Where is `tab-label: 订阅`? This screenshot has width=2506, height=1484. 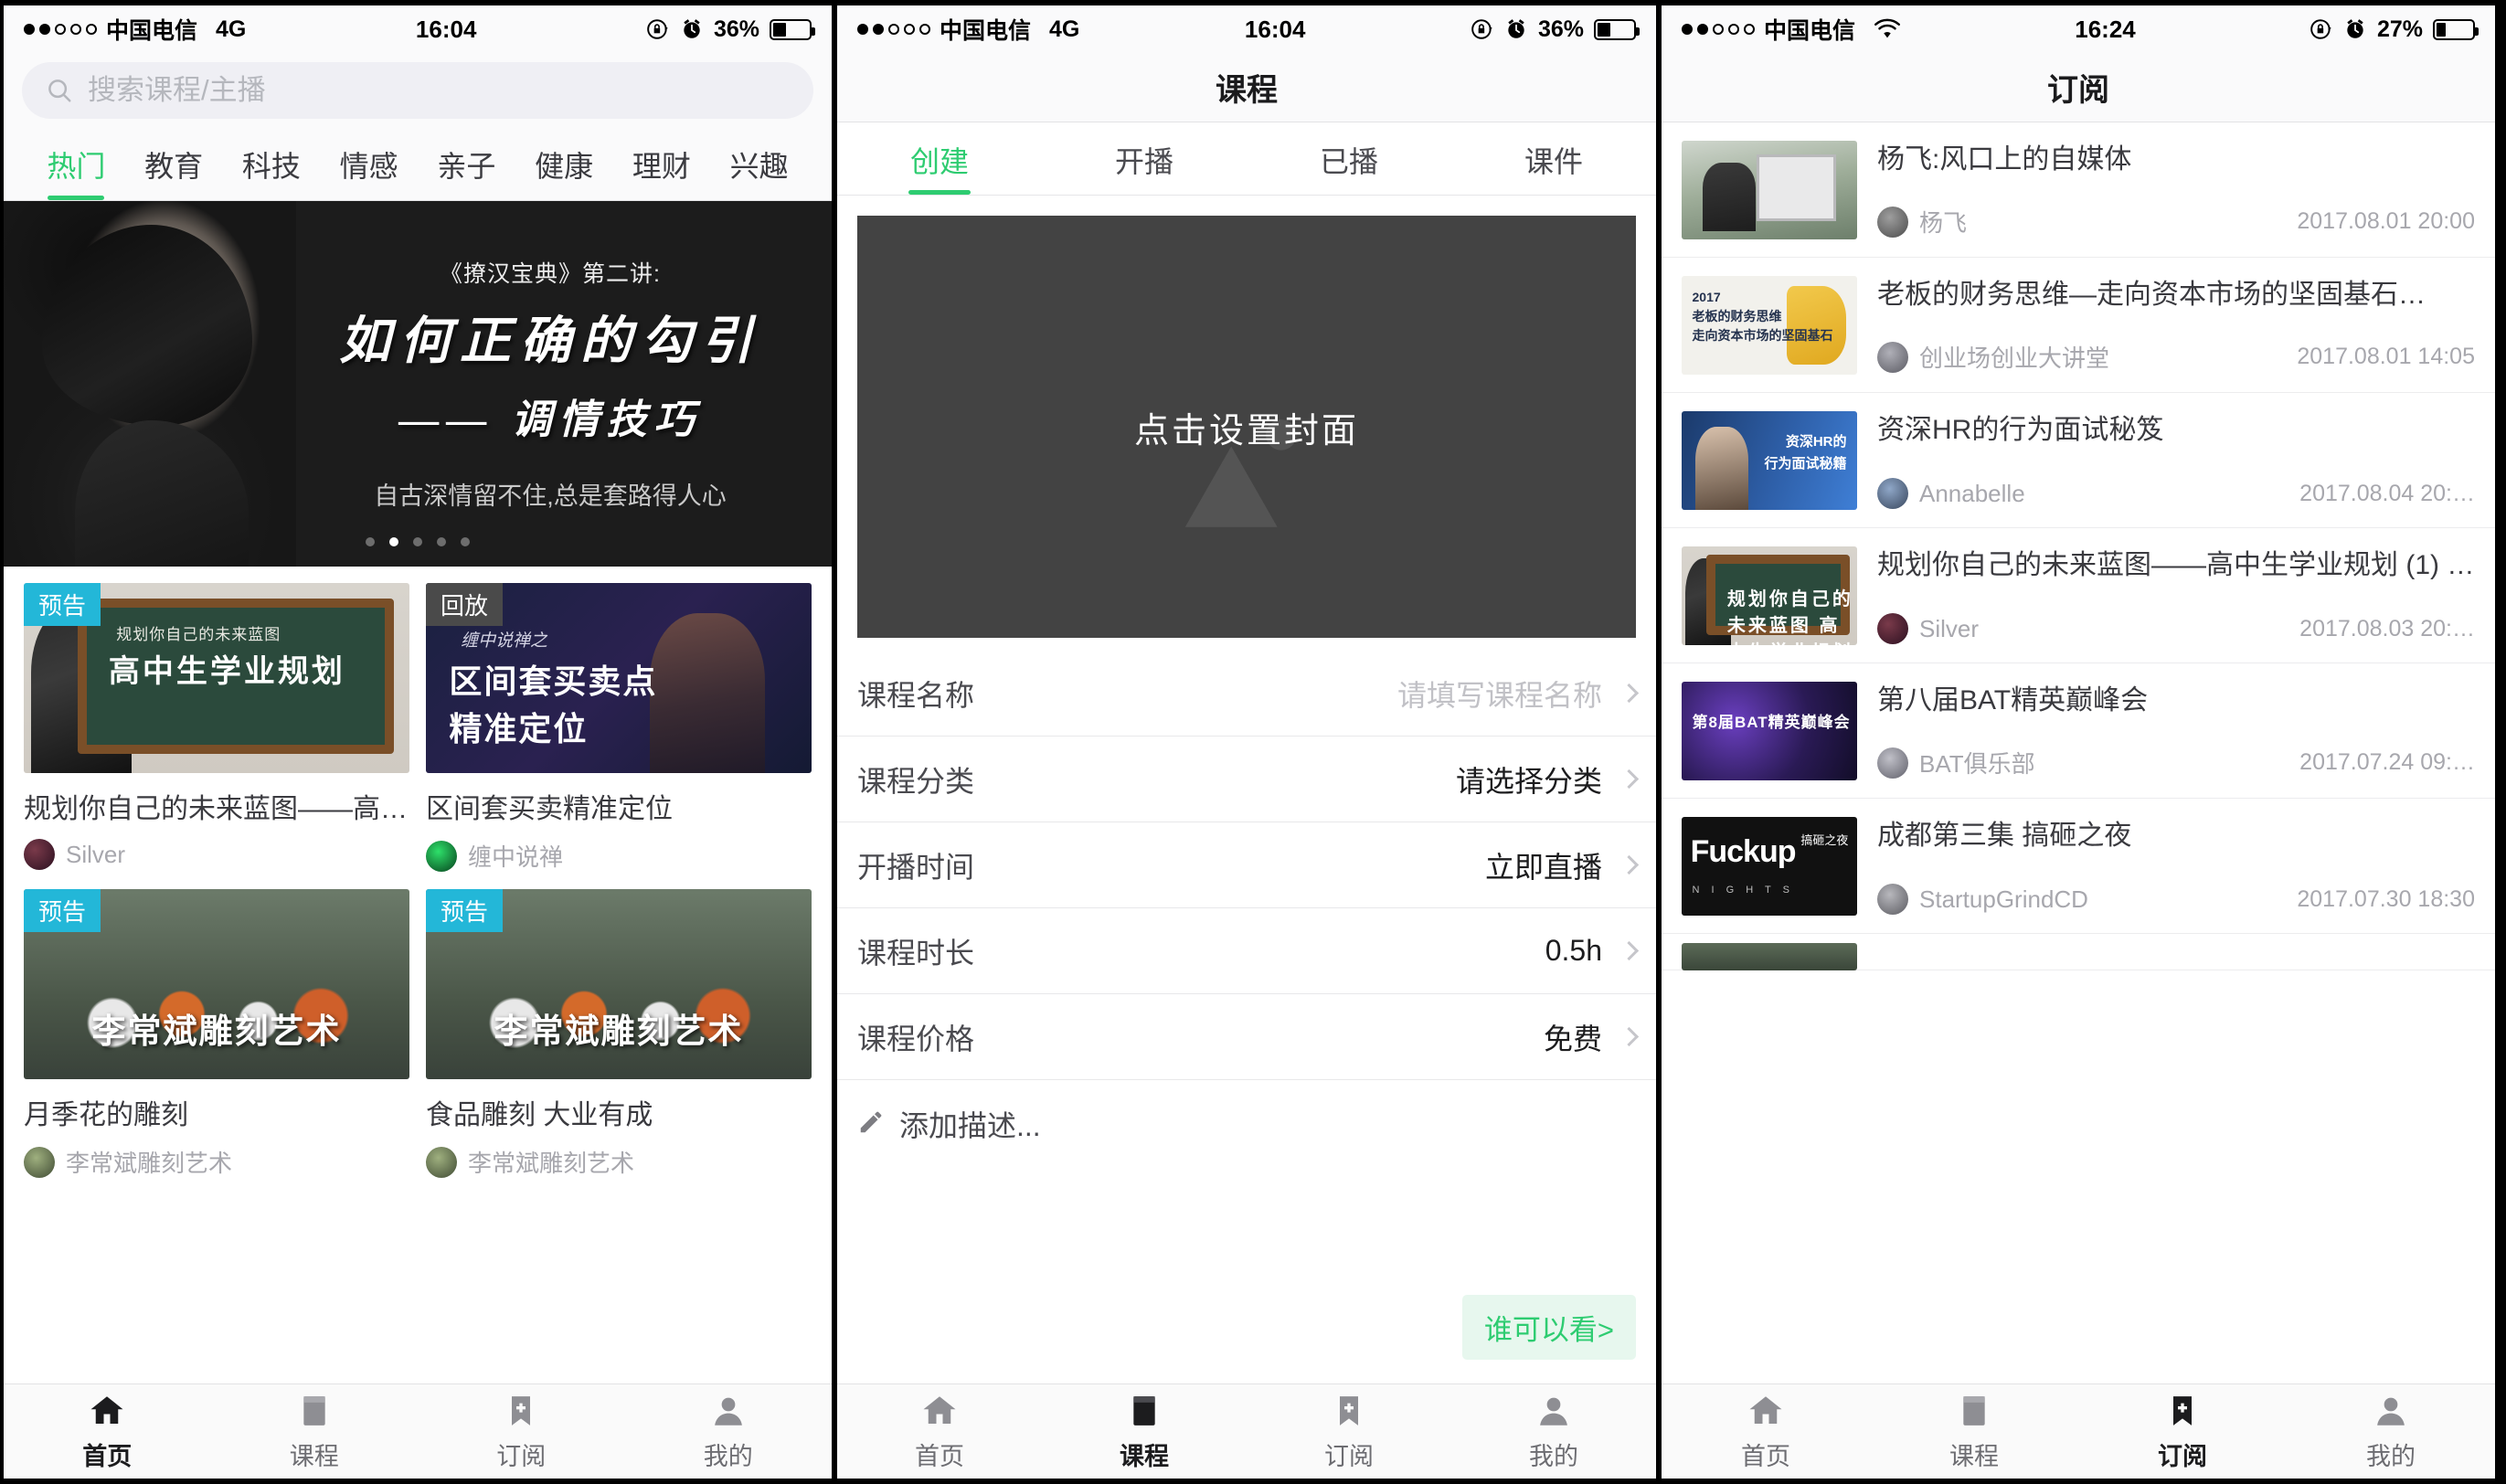
tab-label: 订阅 is located at coordinates (521, 1456).